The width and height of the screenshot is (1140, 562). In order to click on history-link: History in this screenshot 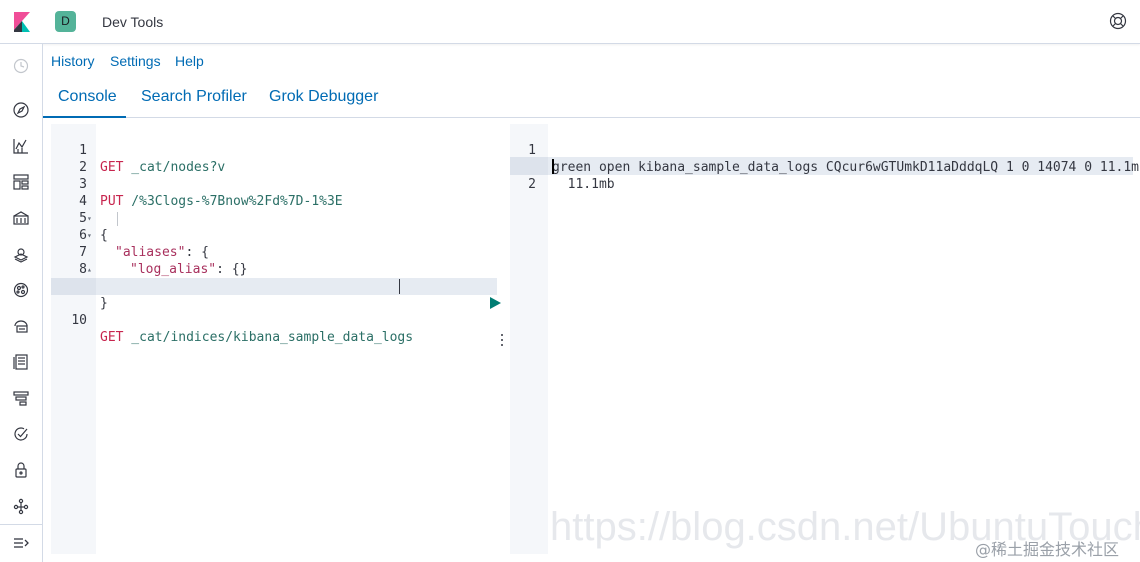, I will do `click(73, 61)`.